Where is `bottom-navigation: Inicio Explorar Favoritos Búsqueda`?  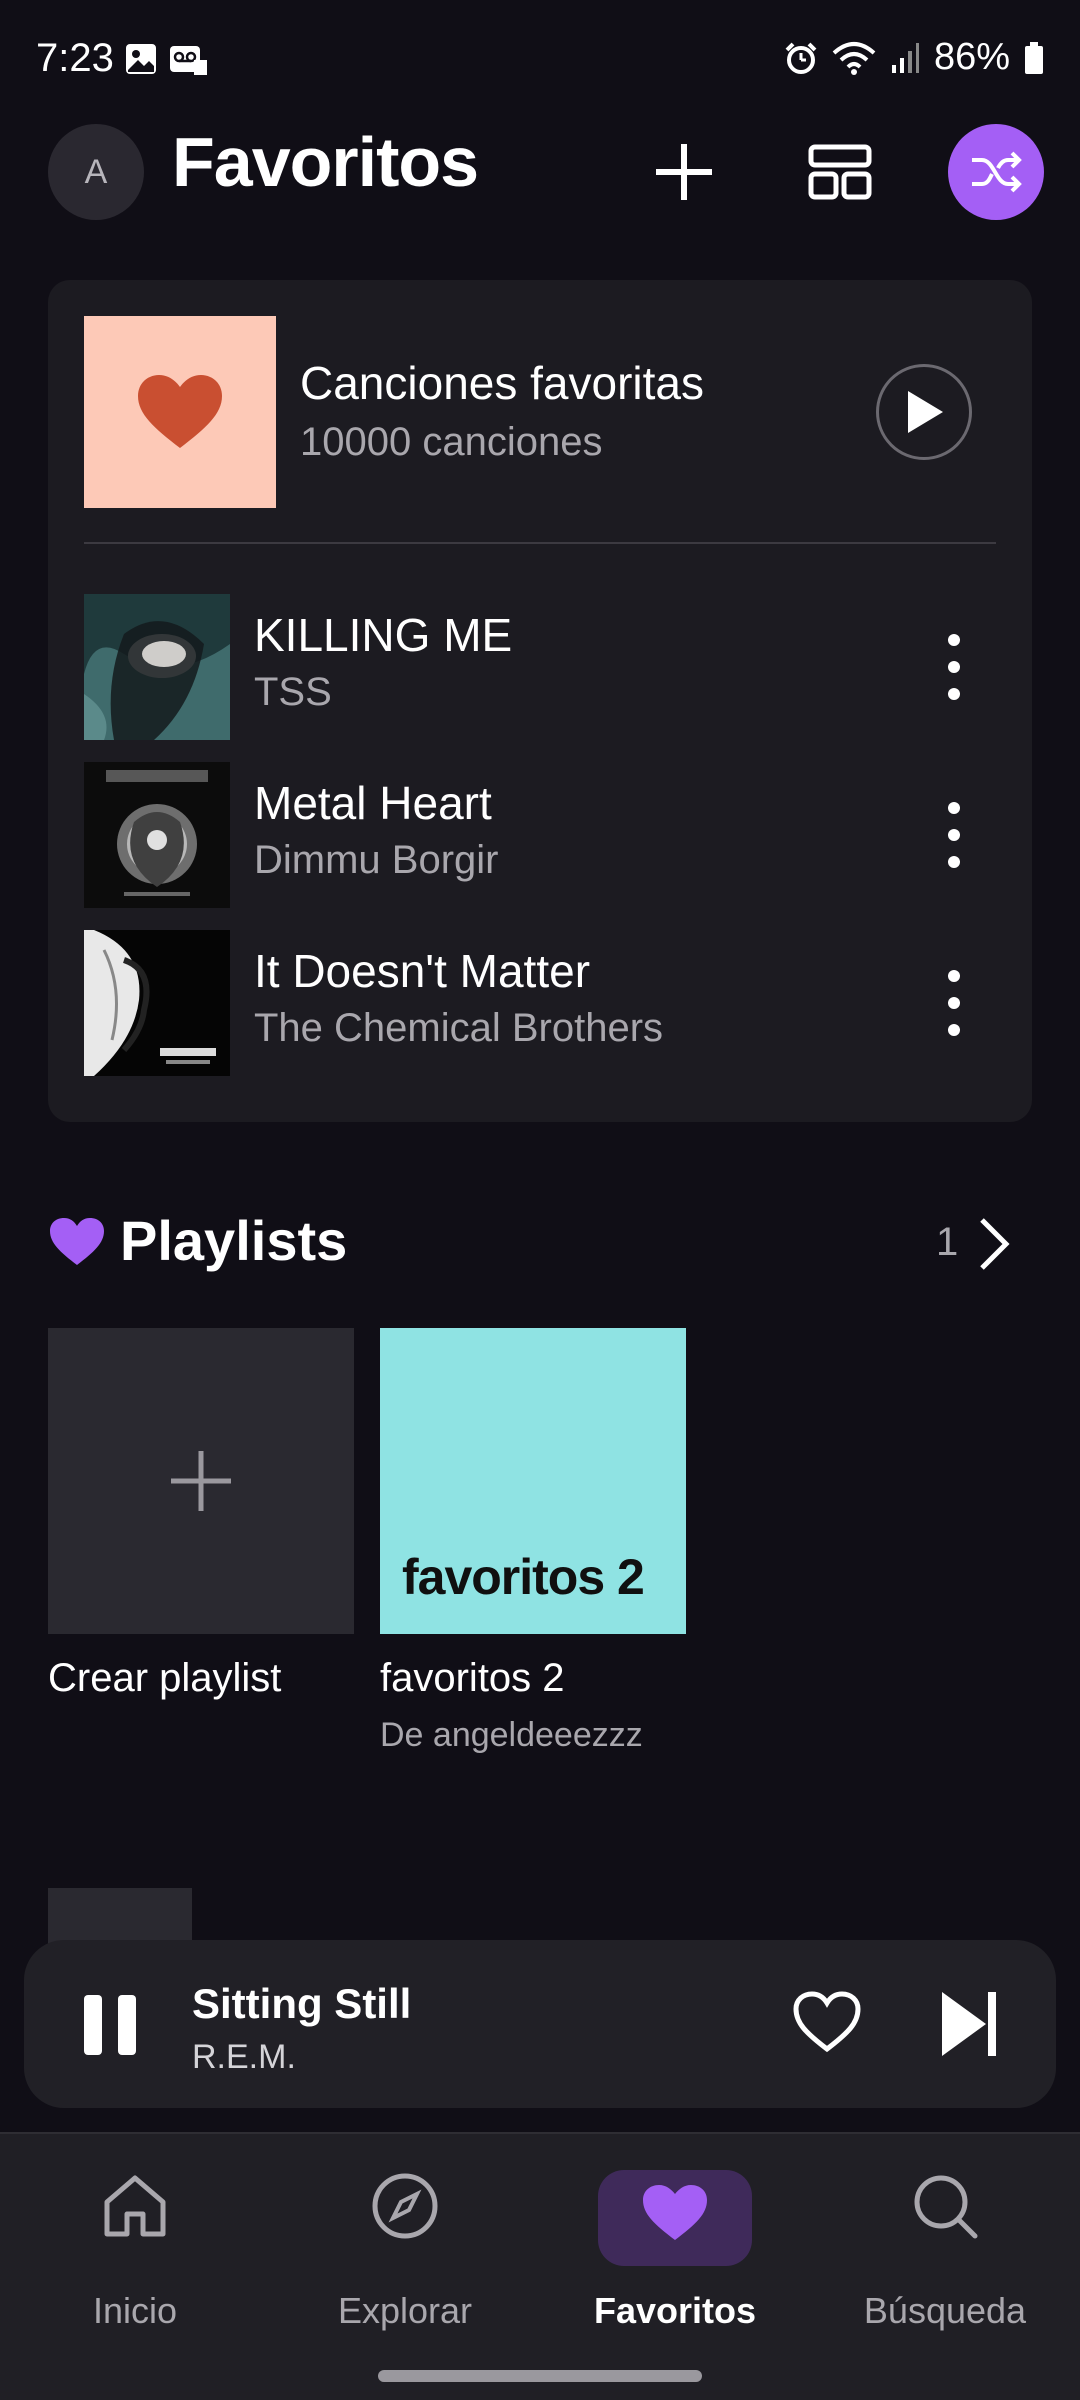
bottom-navigation: Inicio Explorar Favoritos Búsqueda is located at coordinates (540, 2266).